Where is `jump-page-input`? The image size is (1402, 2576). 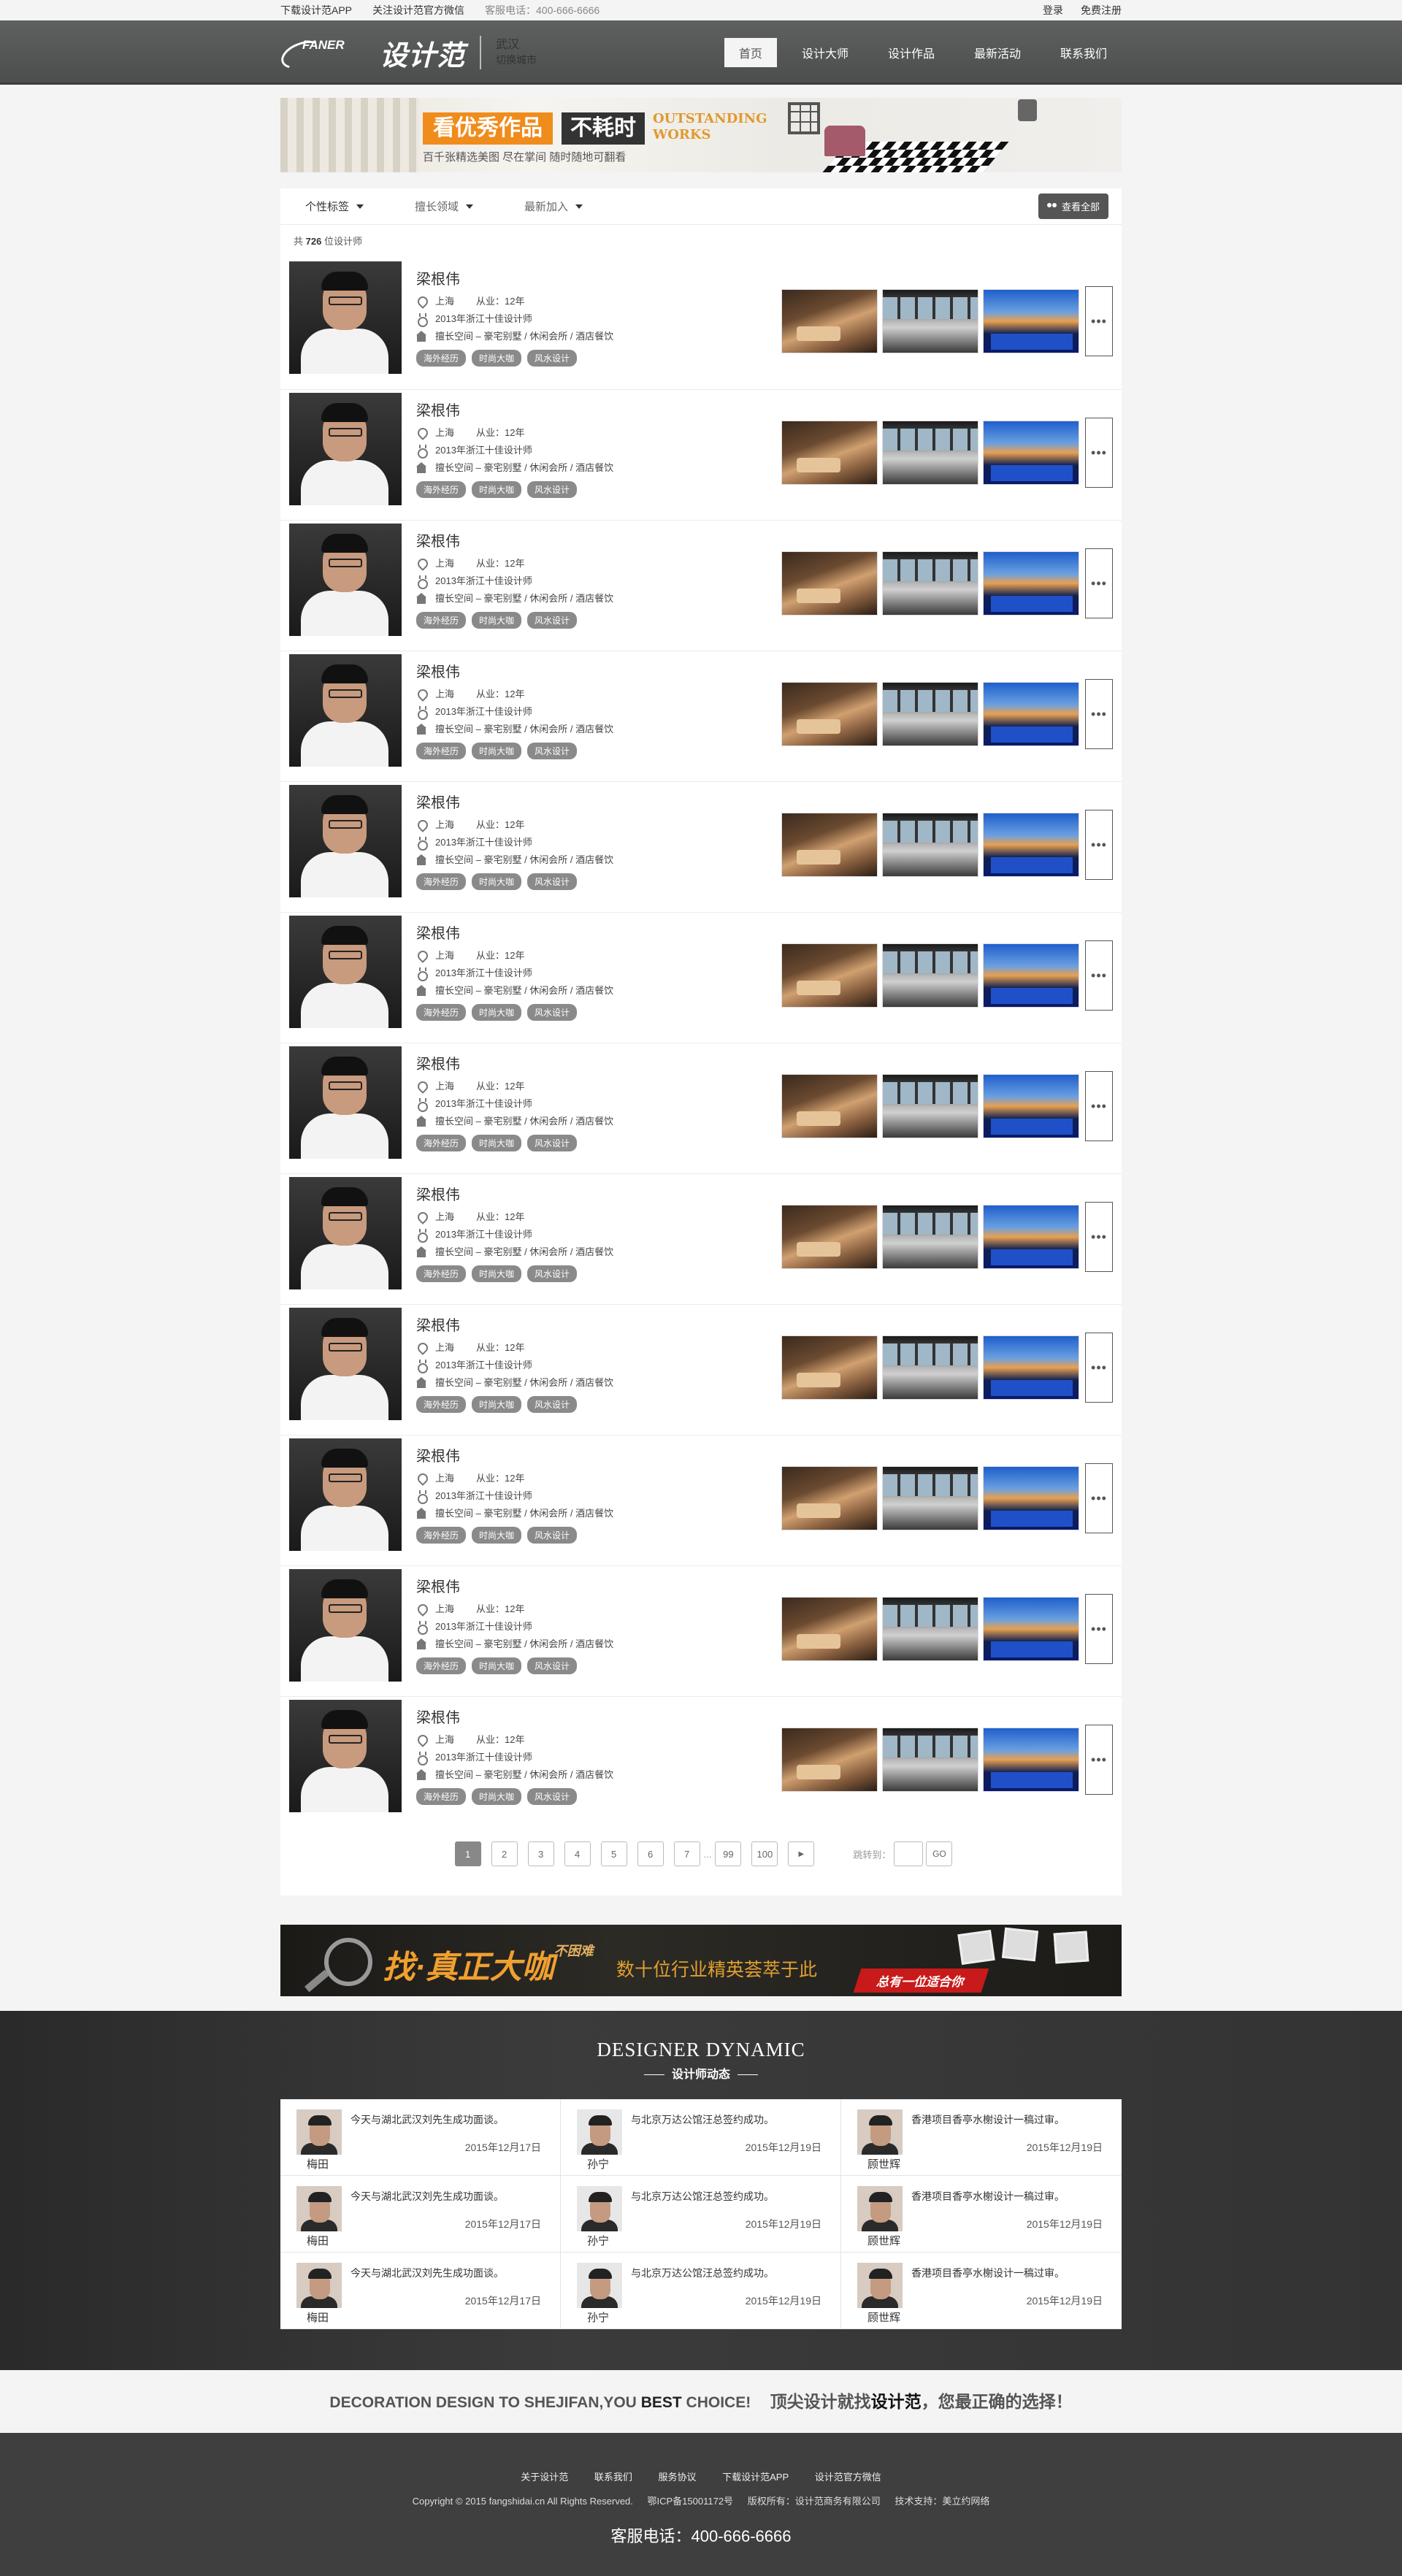 jump-page-input is located at coordinates (909, 1854).